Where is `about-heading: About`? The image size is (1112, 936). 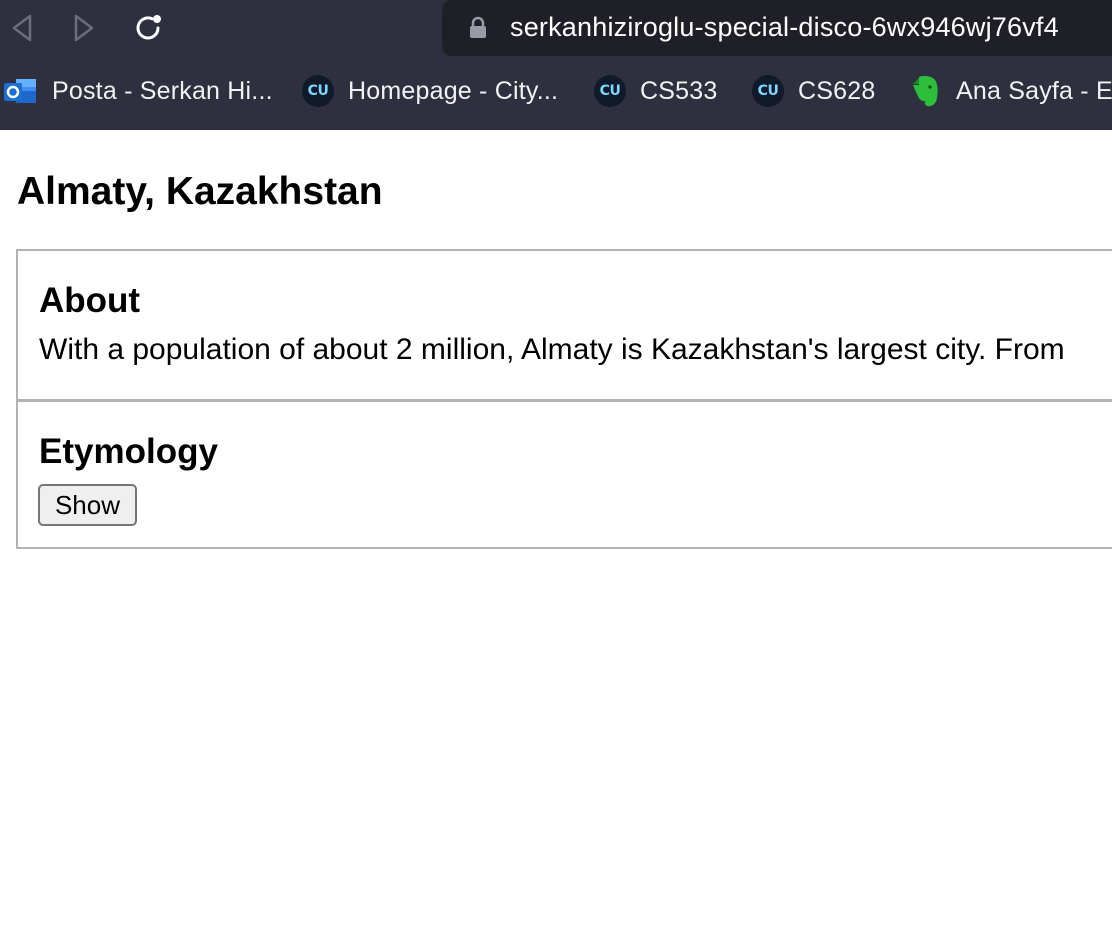 about-heading: About is located at coordinates (90, 300).